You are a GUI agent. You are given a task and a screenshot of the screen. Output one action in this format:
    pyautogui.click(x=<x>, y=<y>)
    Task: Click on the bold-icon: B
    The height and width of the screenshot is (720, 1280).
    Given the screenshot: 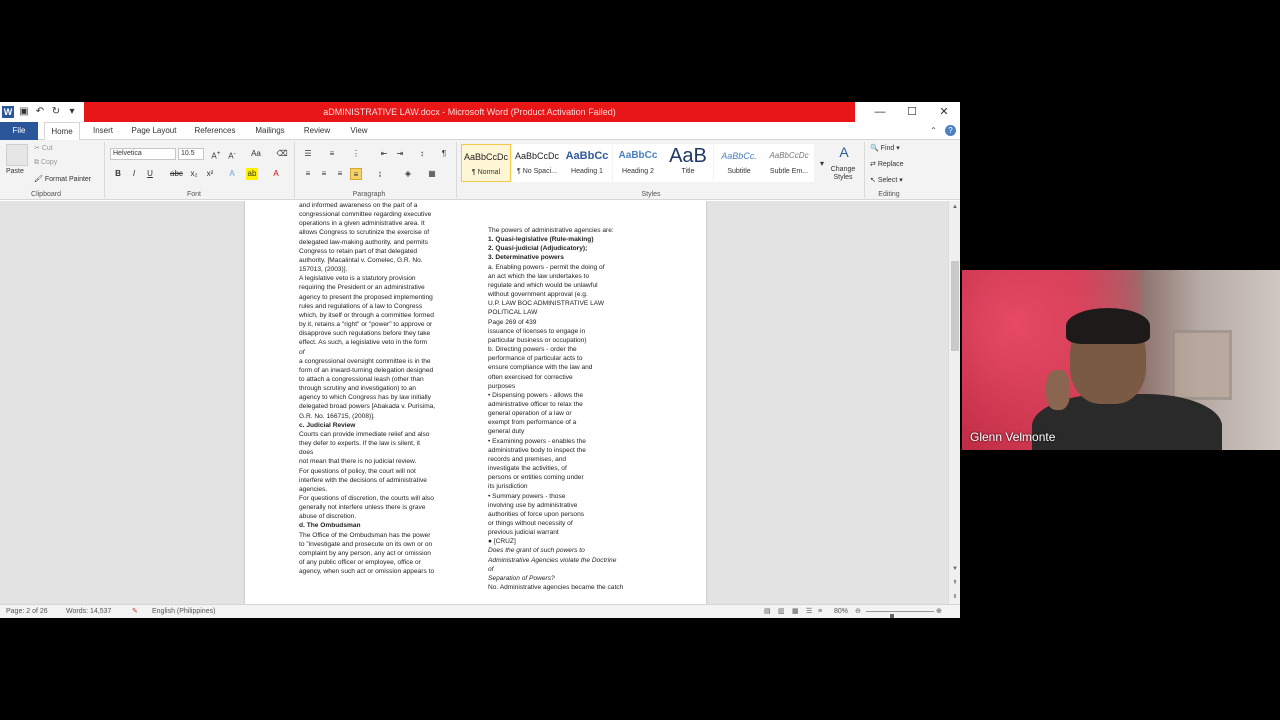 What is the action you would take?
    pyautogui.click(x=118, y=174)
    